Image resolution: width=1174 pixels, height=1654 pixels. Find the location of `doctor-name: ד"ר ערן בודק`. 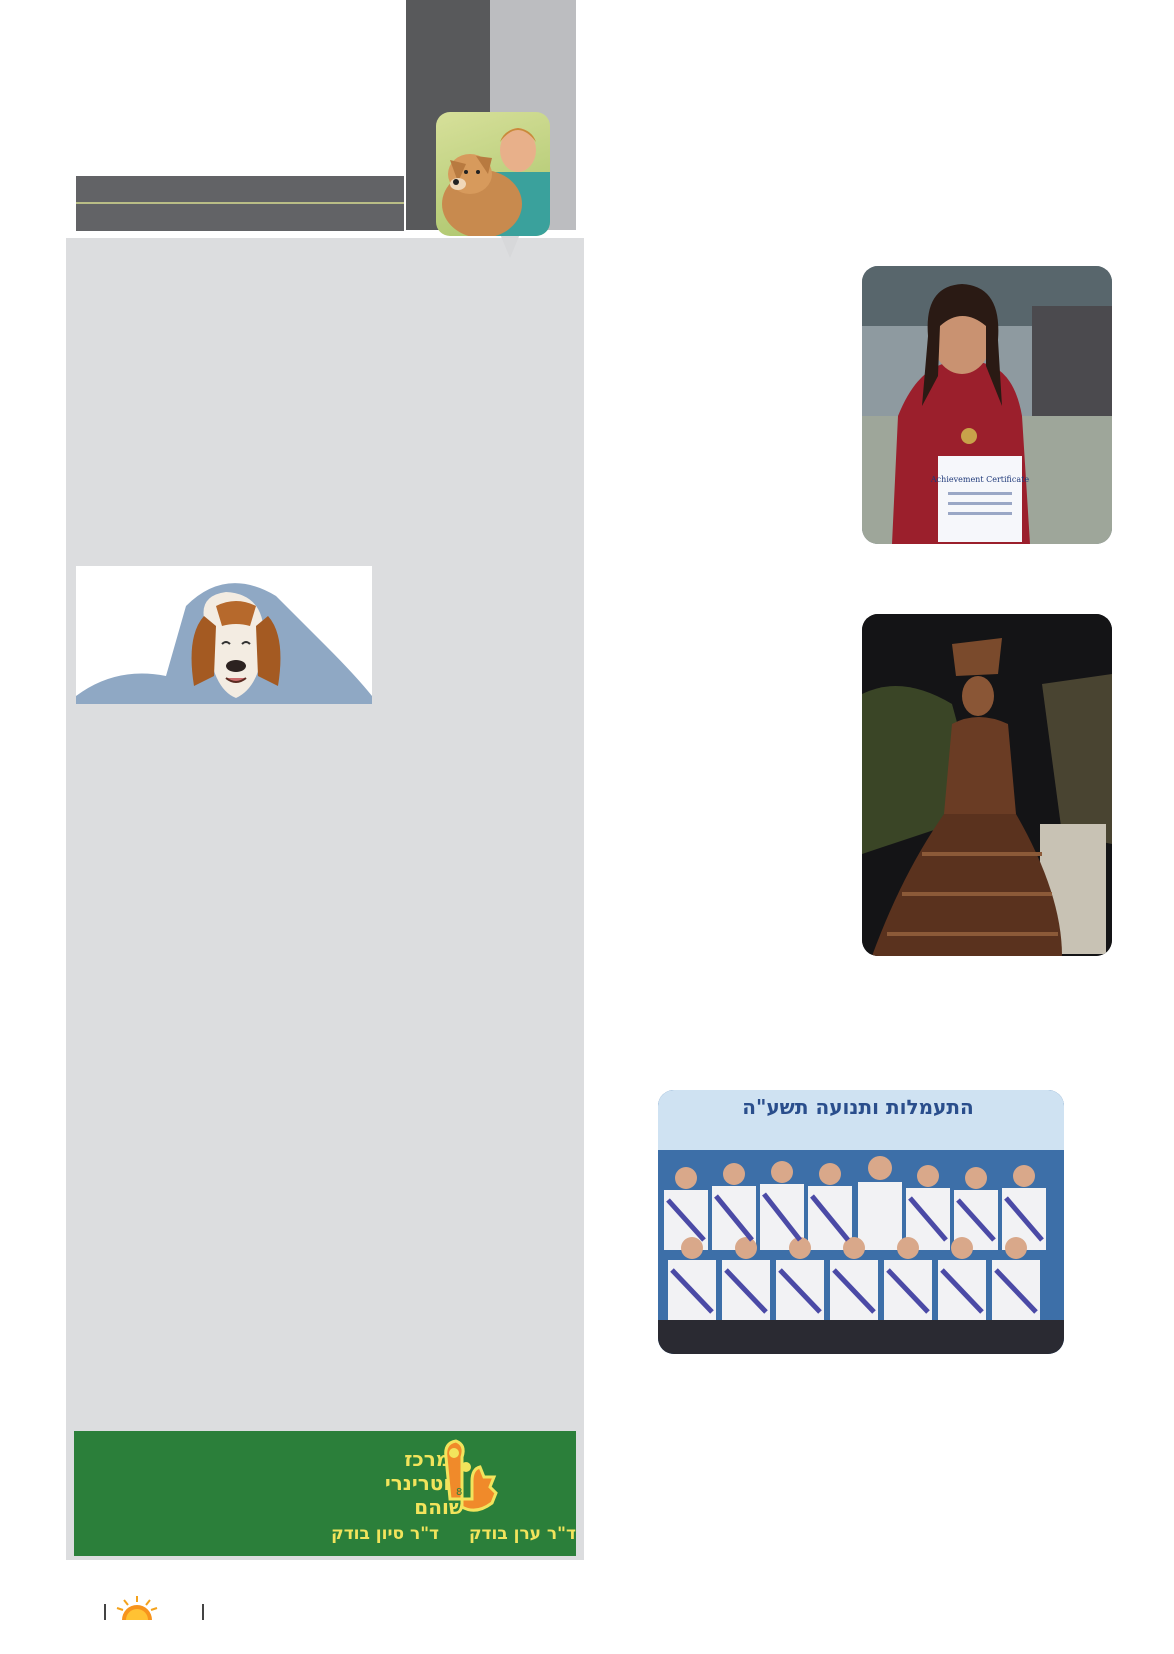

doctor-name: ד"ר ערן בודק is located at coordinates (522, 1534).